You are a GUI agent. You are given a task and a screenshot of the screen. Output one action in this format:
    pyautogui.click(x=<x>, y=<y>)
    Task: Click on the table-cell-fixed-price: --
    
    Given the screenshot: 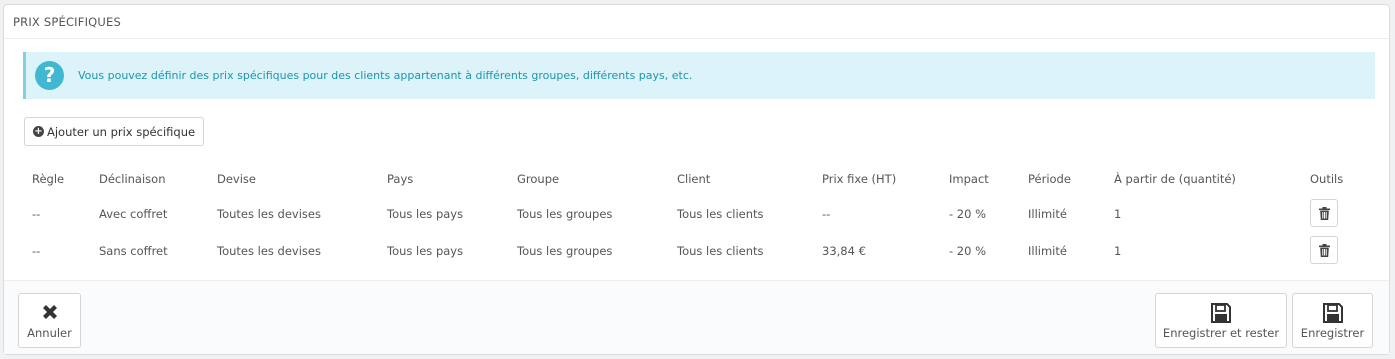 What is the action you would take?
    pyautogui.click(x=826, y=214)
    